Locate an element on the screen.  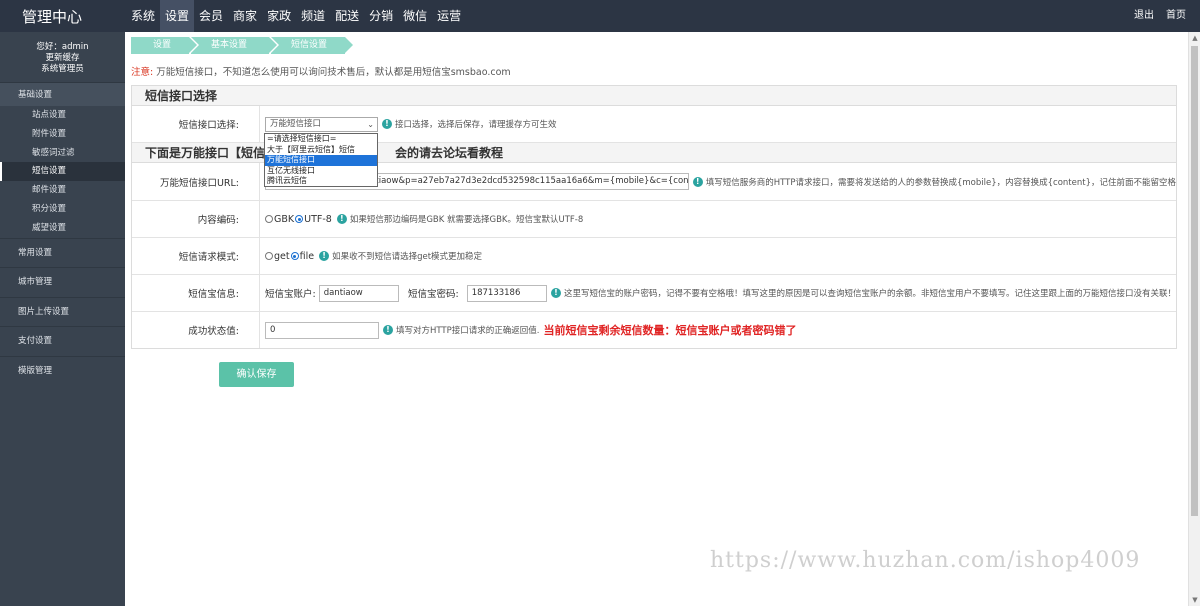
scrollbar: ▲ ▼ is located at coordinates (1194, 319).